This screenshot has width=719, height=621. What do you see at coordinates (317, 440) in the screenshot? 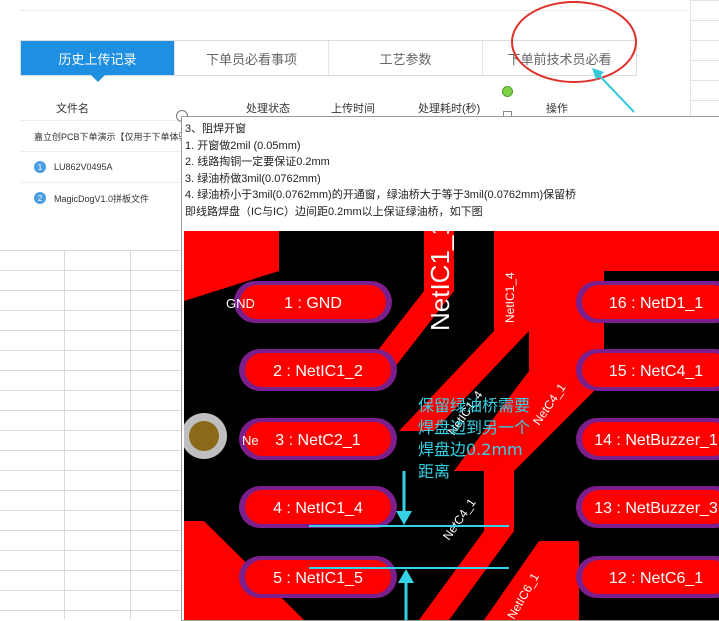
I see `pad-label: 3 : NetC2_1` at bounding box center [317, 440].